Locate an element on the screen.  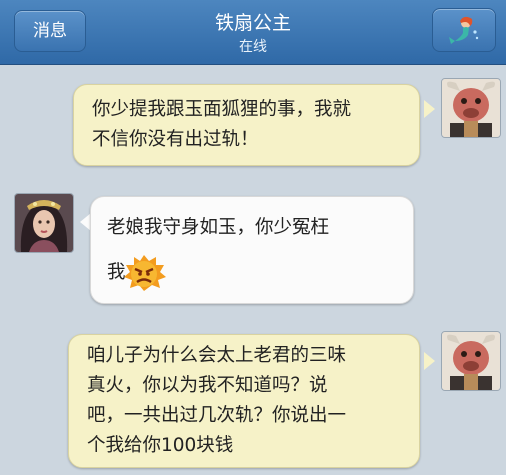
message-bubble-outgoing: 你少提我跟玉面狐狸的事，我就 不信你没有出过轨！ is located at coordinates (246, 125).